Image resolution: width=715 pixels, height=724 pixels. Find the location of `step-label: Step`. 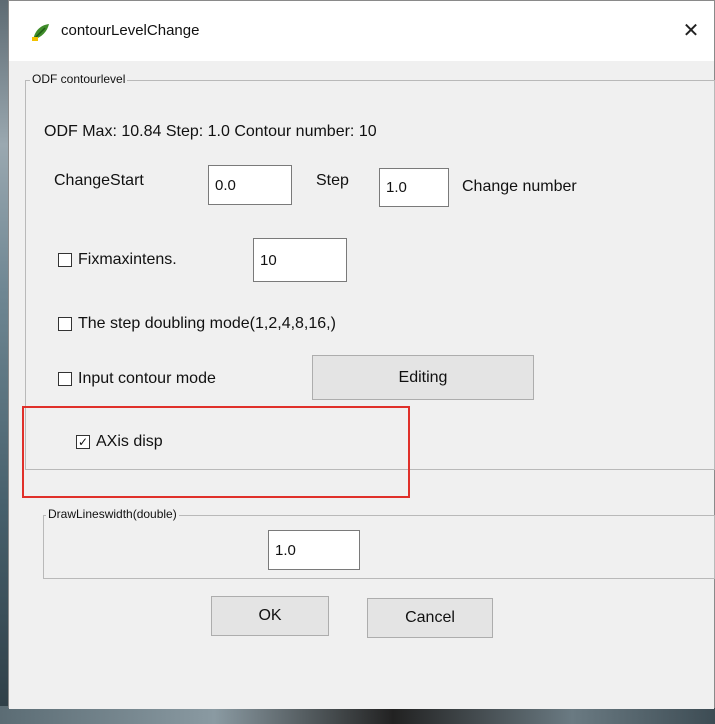

step-label: Step is located at coordinates (332, 180).